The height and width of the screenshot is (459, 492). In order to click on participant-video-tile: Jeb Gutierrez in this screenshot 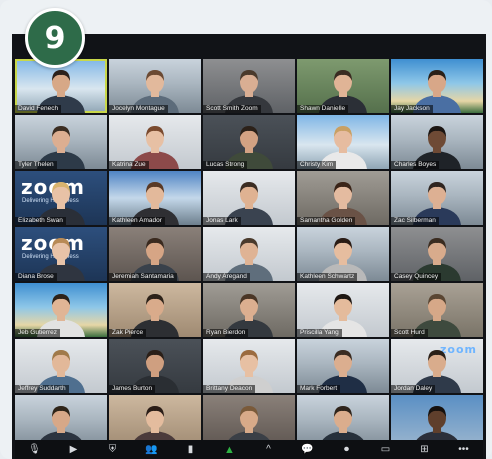, I will do `click(61, 310)`.